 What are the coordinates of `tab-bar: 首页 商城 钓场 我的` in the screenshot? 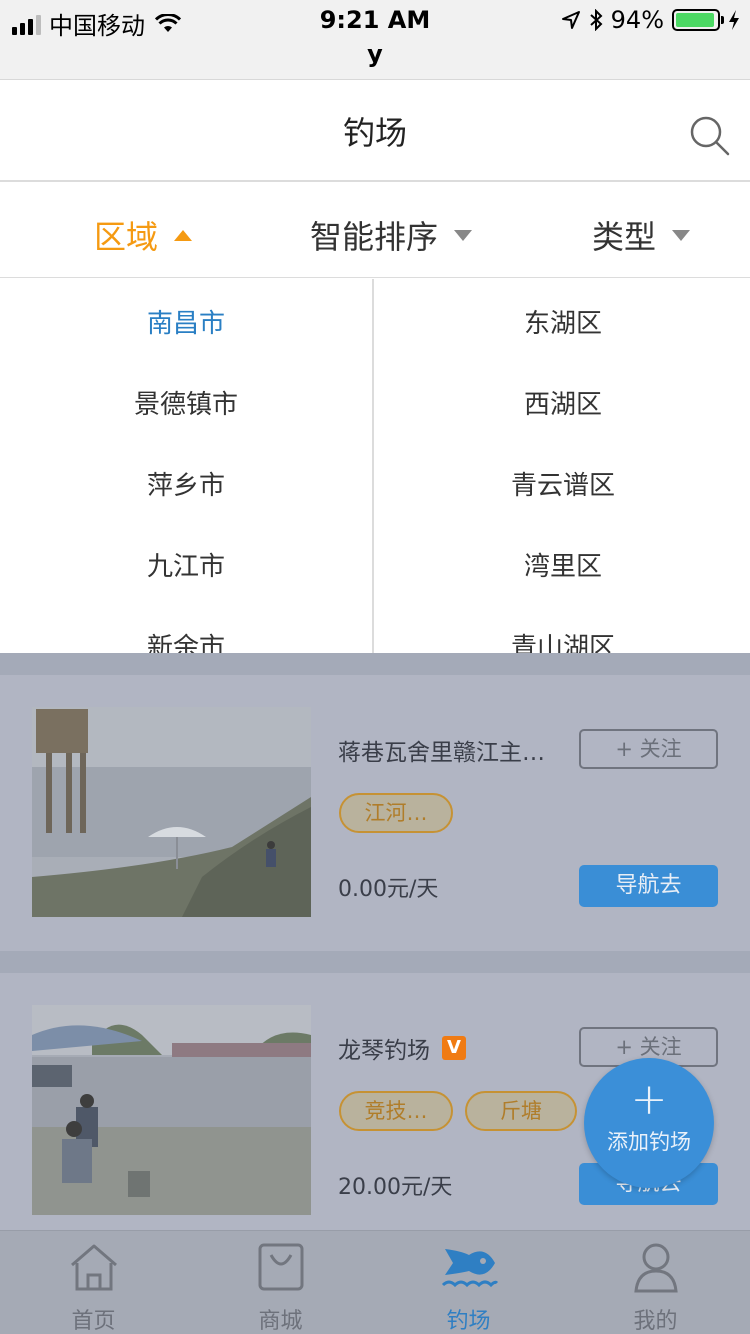 It's located at (375, 1282).